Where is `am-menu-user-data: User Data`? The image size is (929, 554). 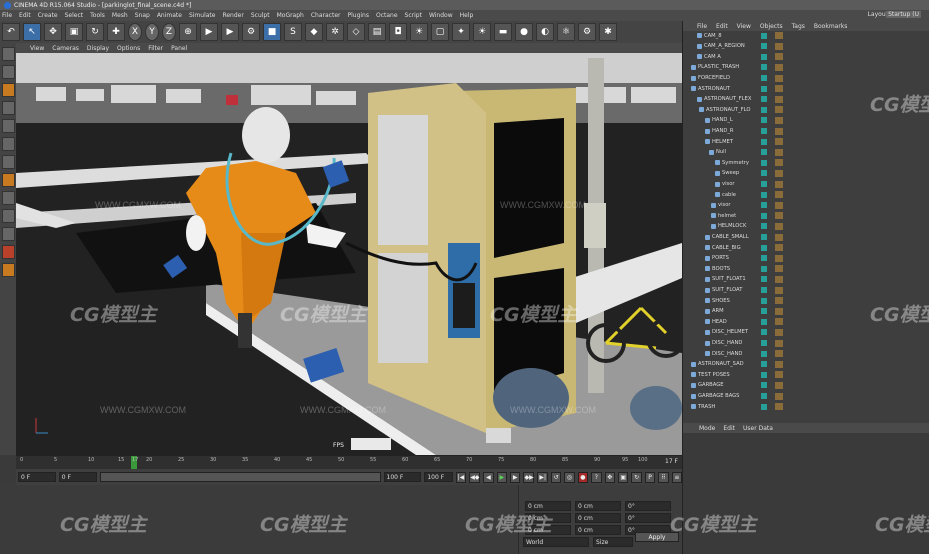
am-menu-user-data: User Data is located at coordinates (758, 428).